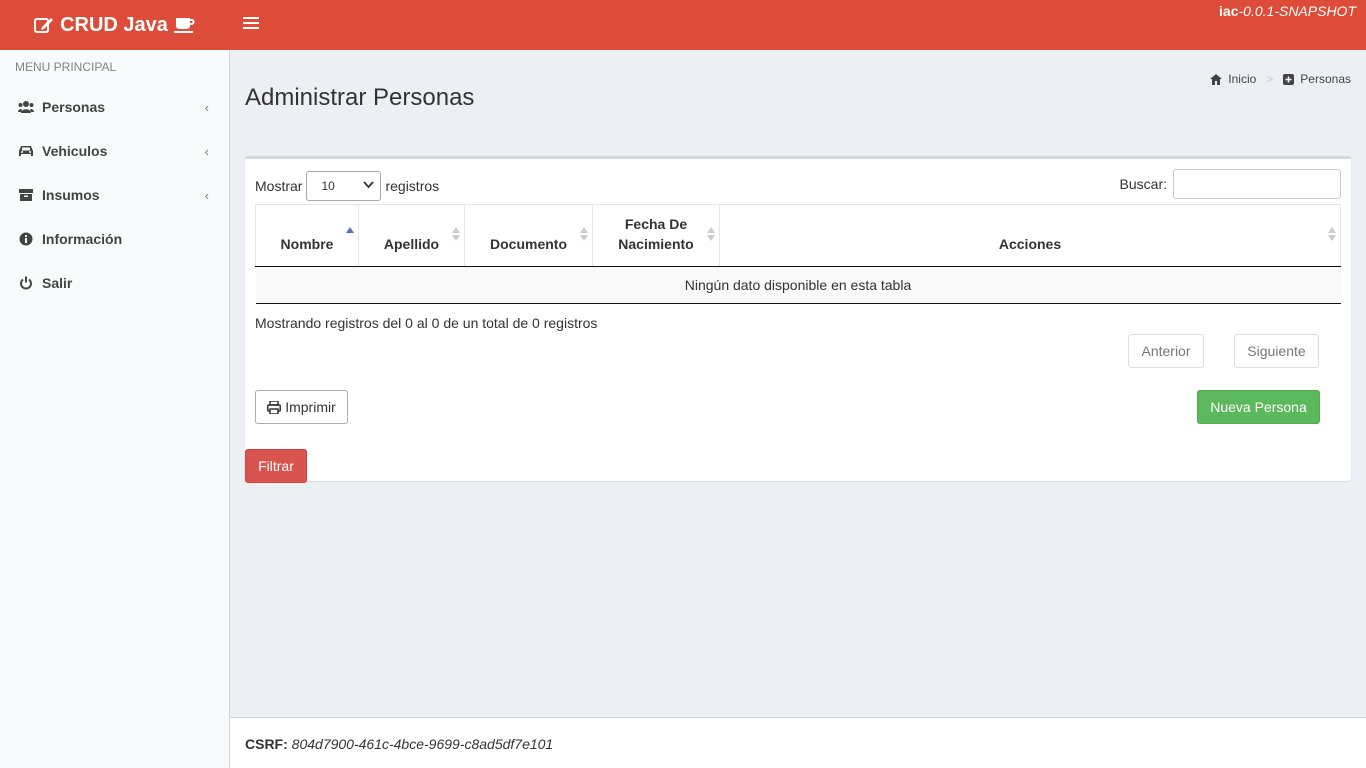 The width and height of the screenshot is (1366, 768). I want to click on page-size-select: 10, so click(344, 186).